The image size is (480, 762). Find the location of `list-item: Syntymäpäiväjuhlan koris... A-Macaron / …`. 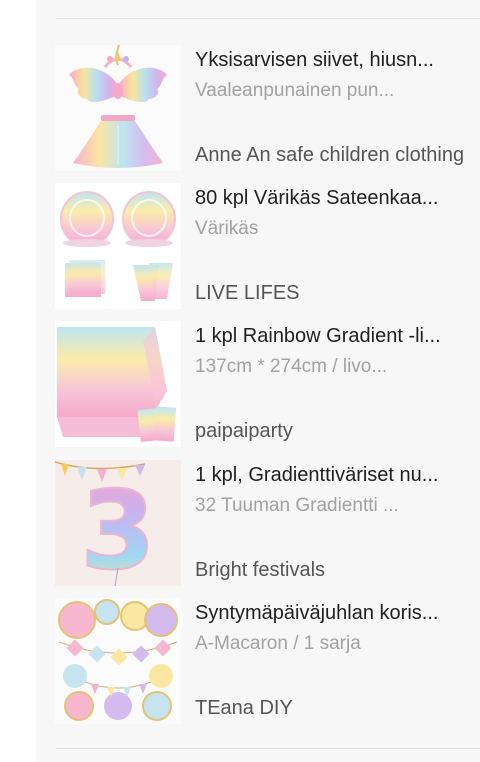

list-item: Syntymäpäiväjuhlan koris... A-Macaron / … is located at coordinates (267, 662).